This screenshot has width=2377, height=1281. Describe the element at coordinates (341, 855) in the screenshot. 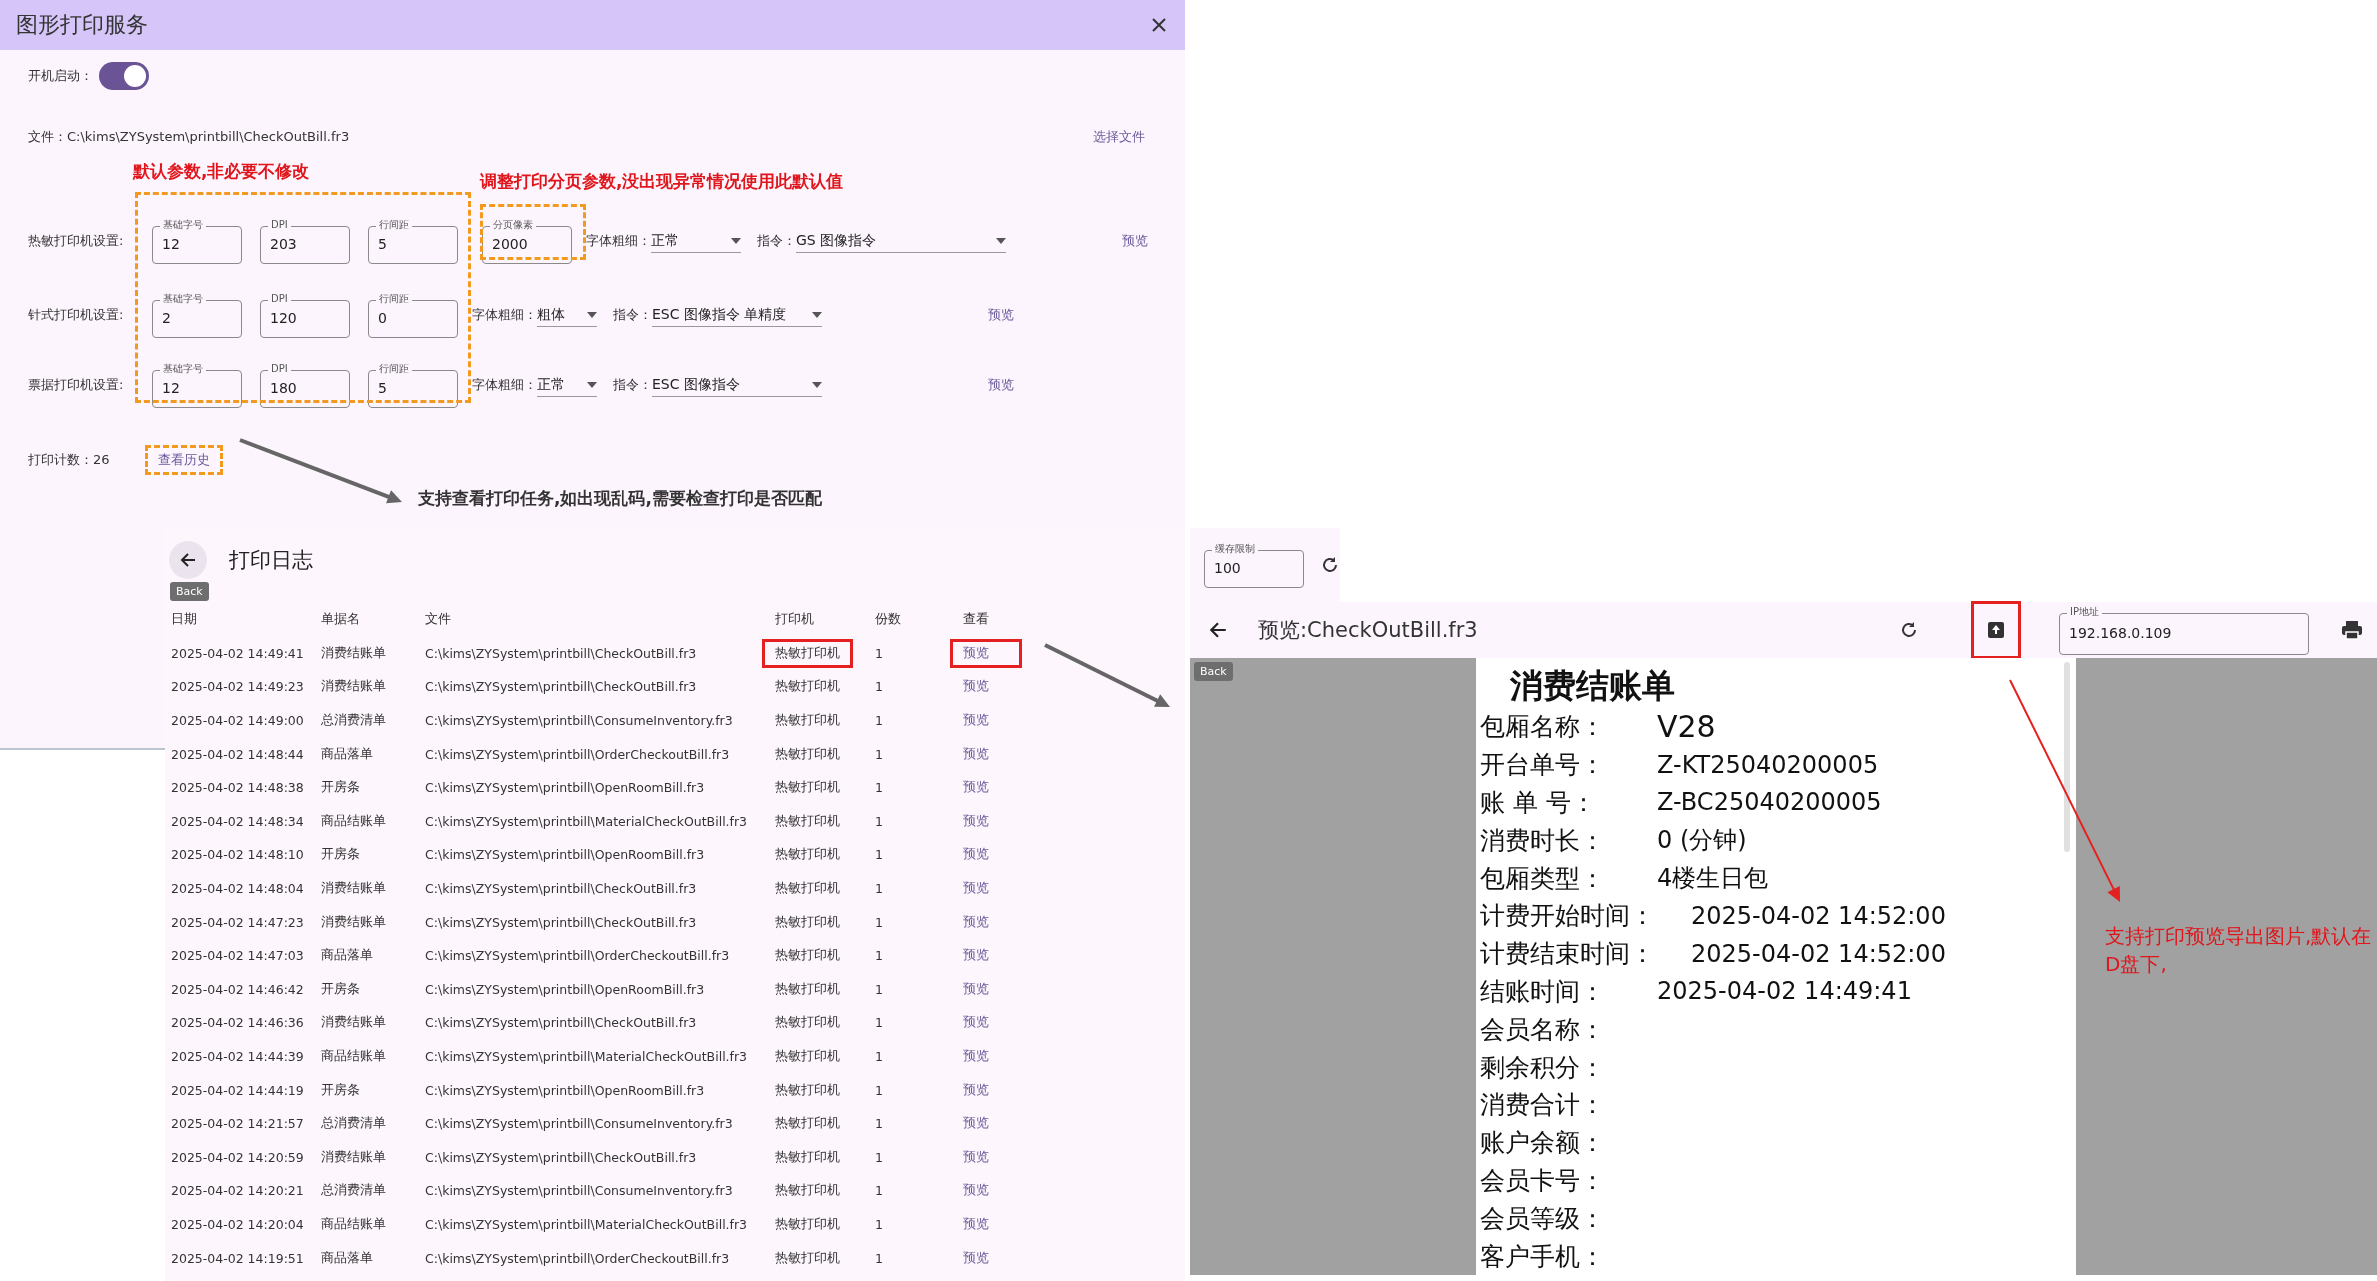

I see `table-cell-text: 开房条` at that location.